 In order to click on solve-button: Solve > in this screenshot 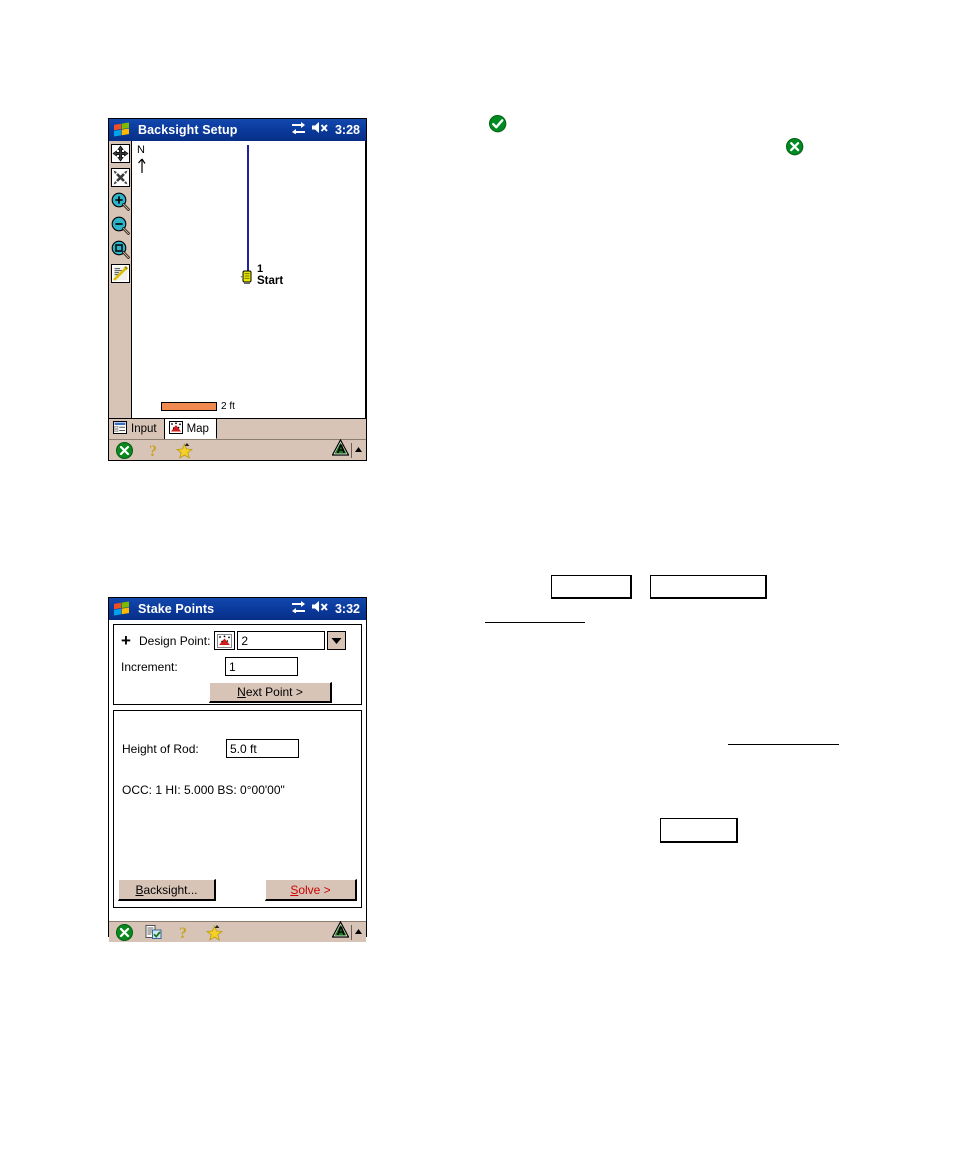, I will do `click(311, 890)`.